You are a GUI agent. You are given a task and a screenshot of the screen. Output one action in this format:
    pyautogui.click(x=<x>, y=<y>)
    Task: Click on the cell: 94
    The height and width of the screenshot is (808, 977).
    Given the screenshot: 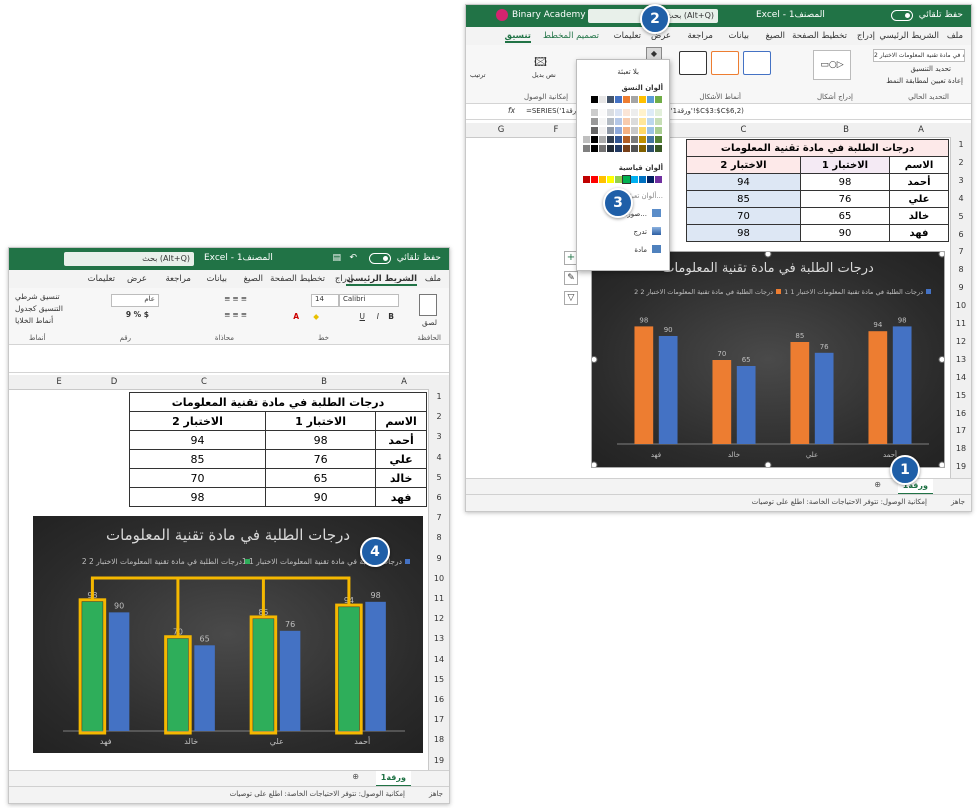 What is the action you would take?
    pyautogui.click(x=197, y=440)
    